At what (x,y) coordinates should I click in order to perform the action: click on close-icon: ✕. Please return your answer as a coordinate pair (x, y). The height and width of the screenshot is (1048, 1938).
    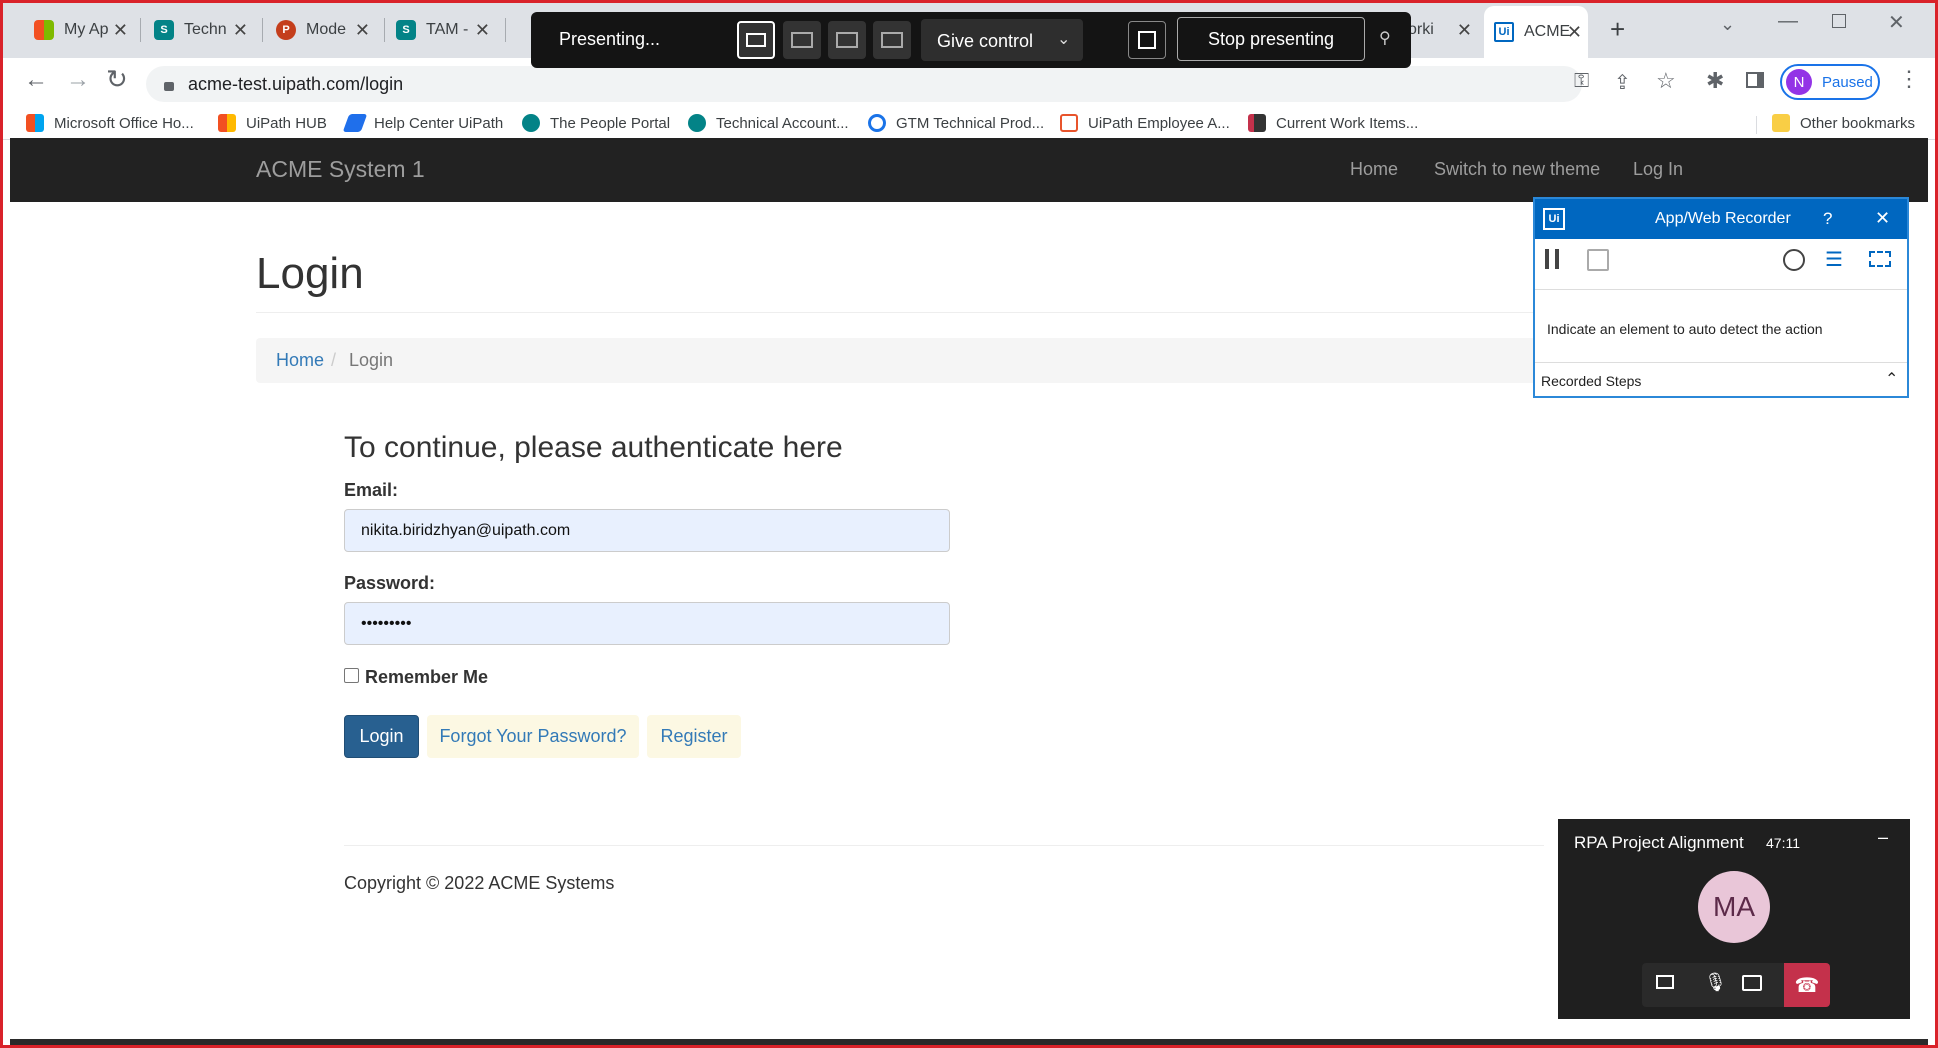
    Looking at the image, I should click on (1882, 218).